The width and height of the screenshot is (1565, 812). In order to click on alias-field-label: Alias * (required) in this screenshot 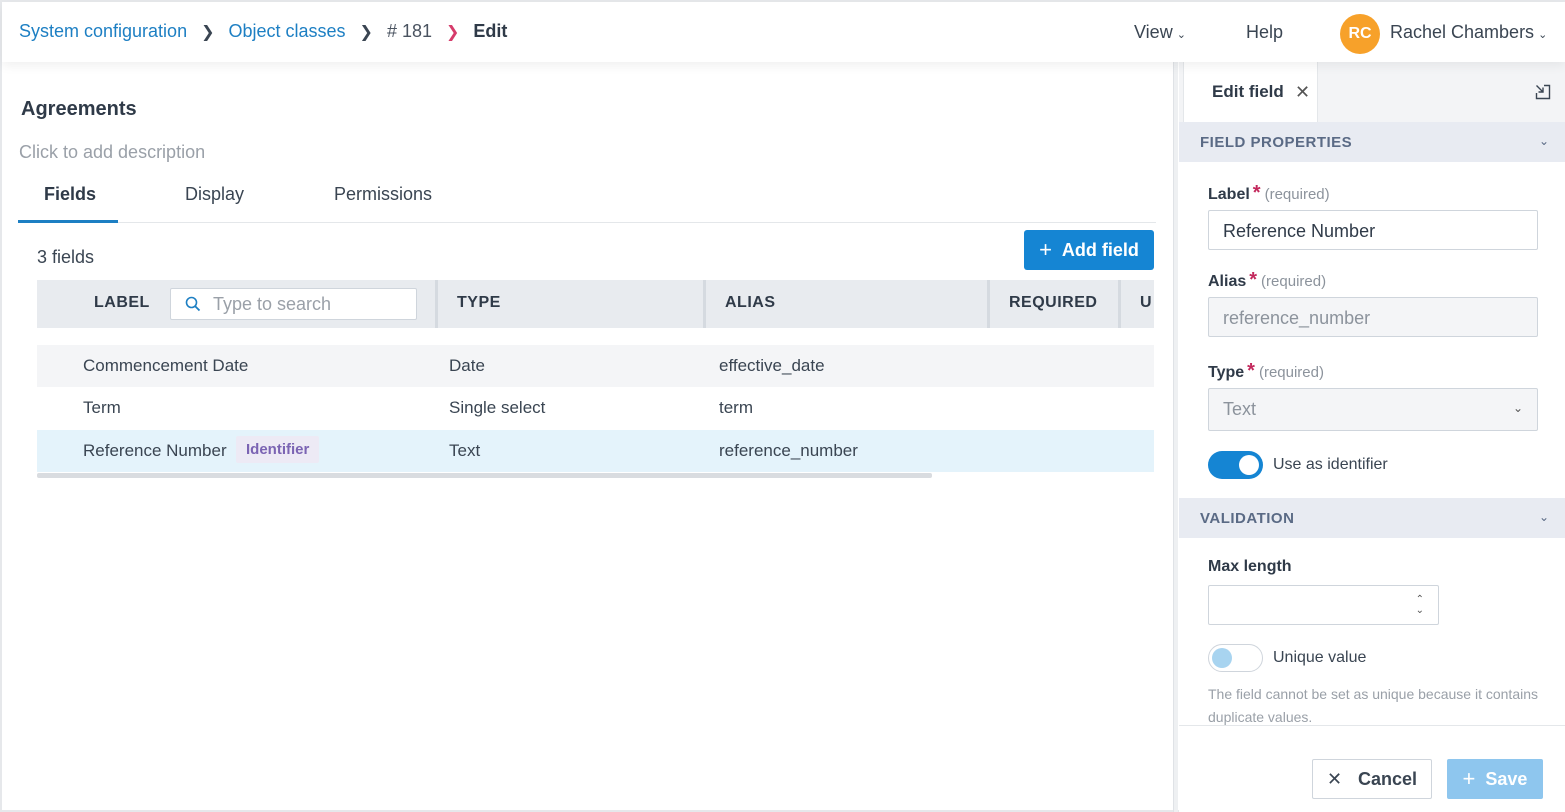, I will do `click(1267, 280)`.